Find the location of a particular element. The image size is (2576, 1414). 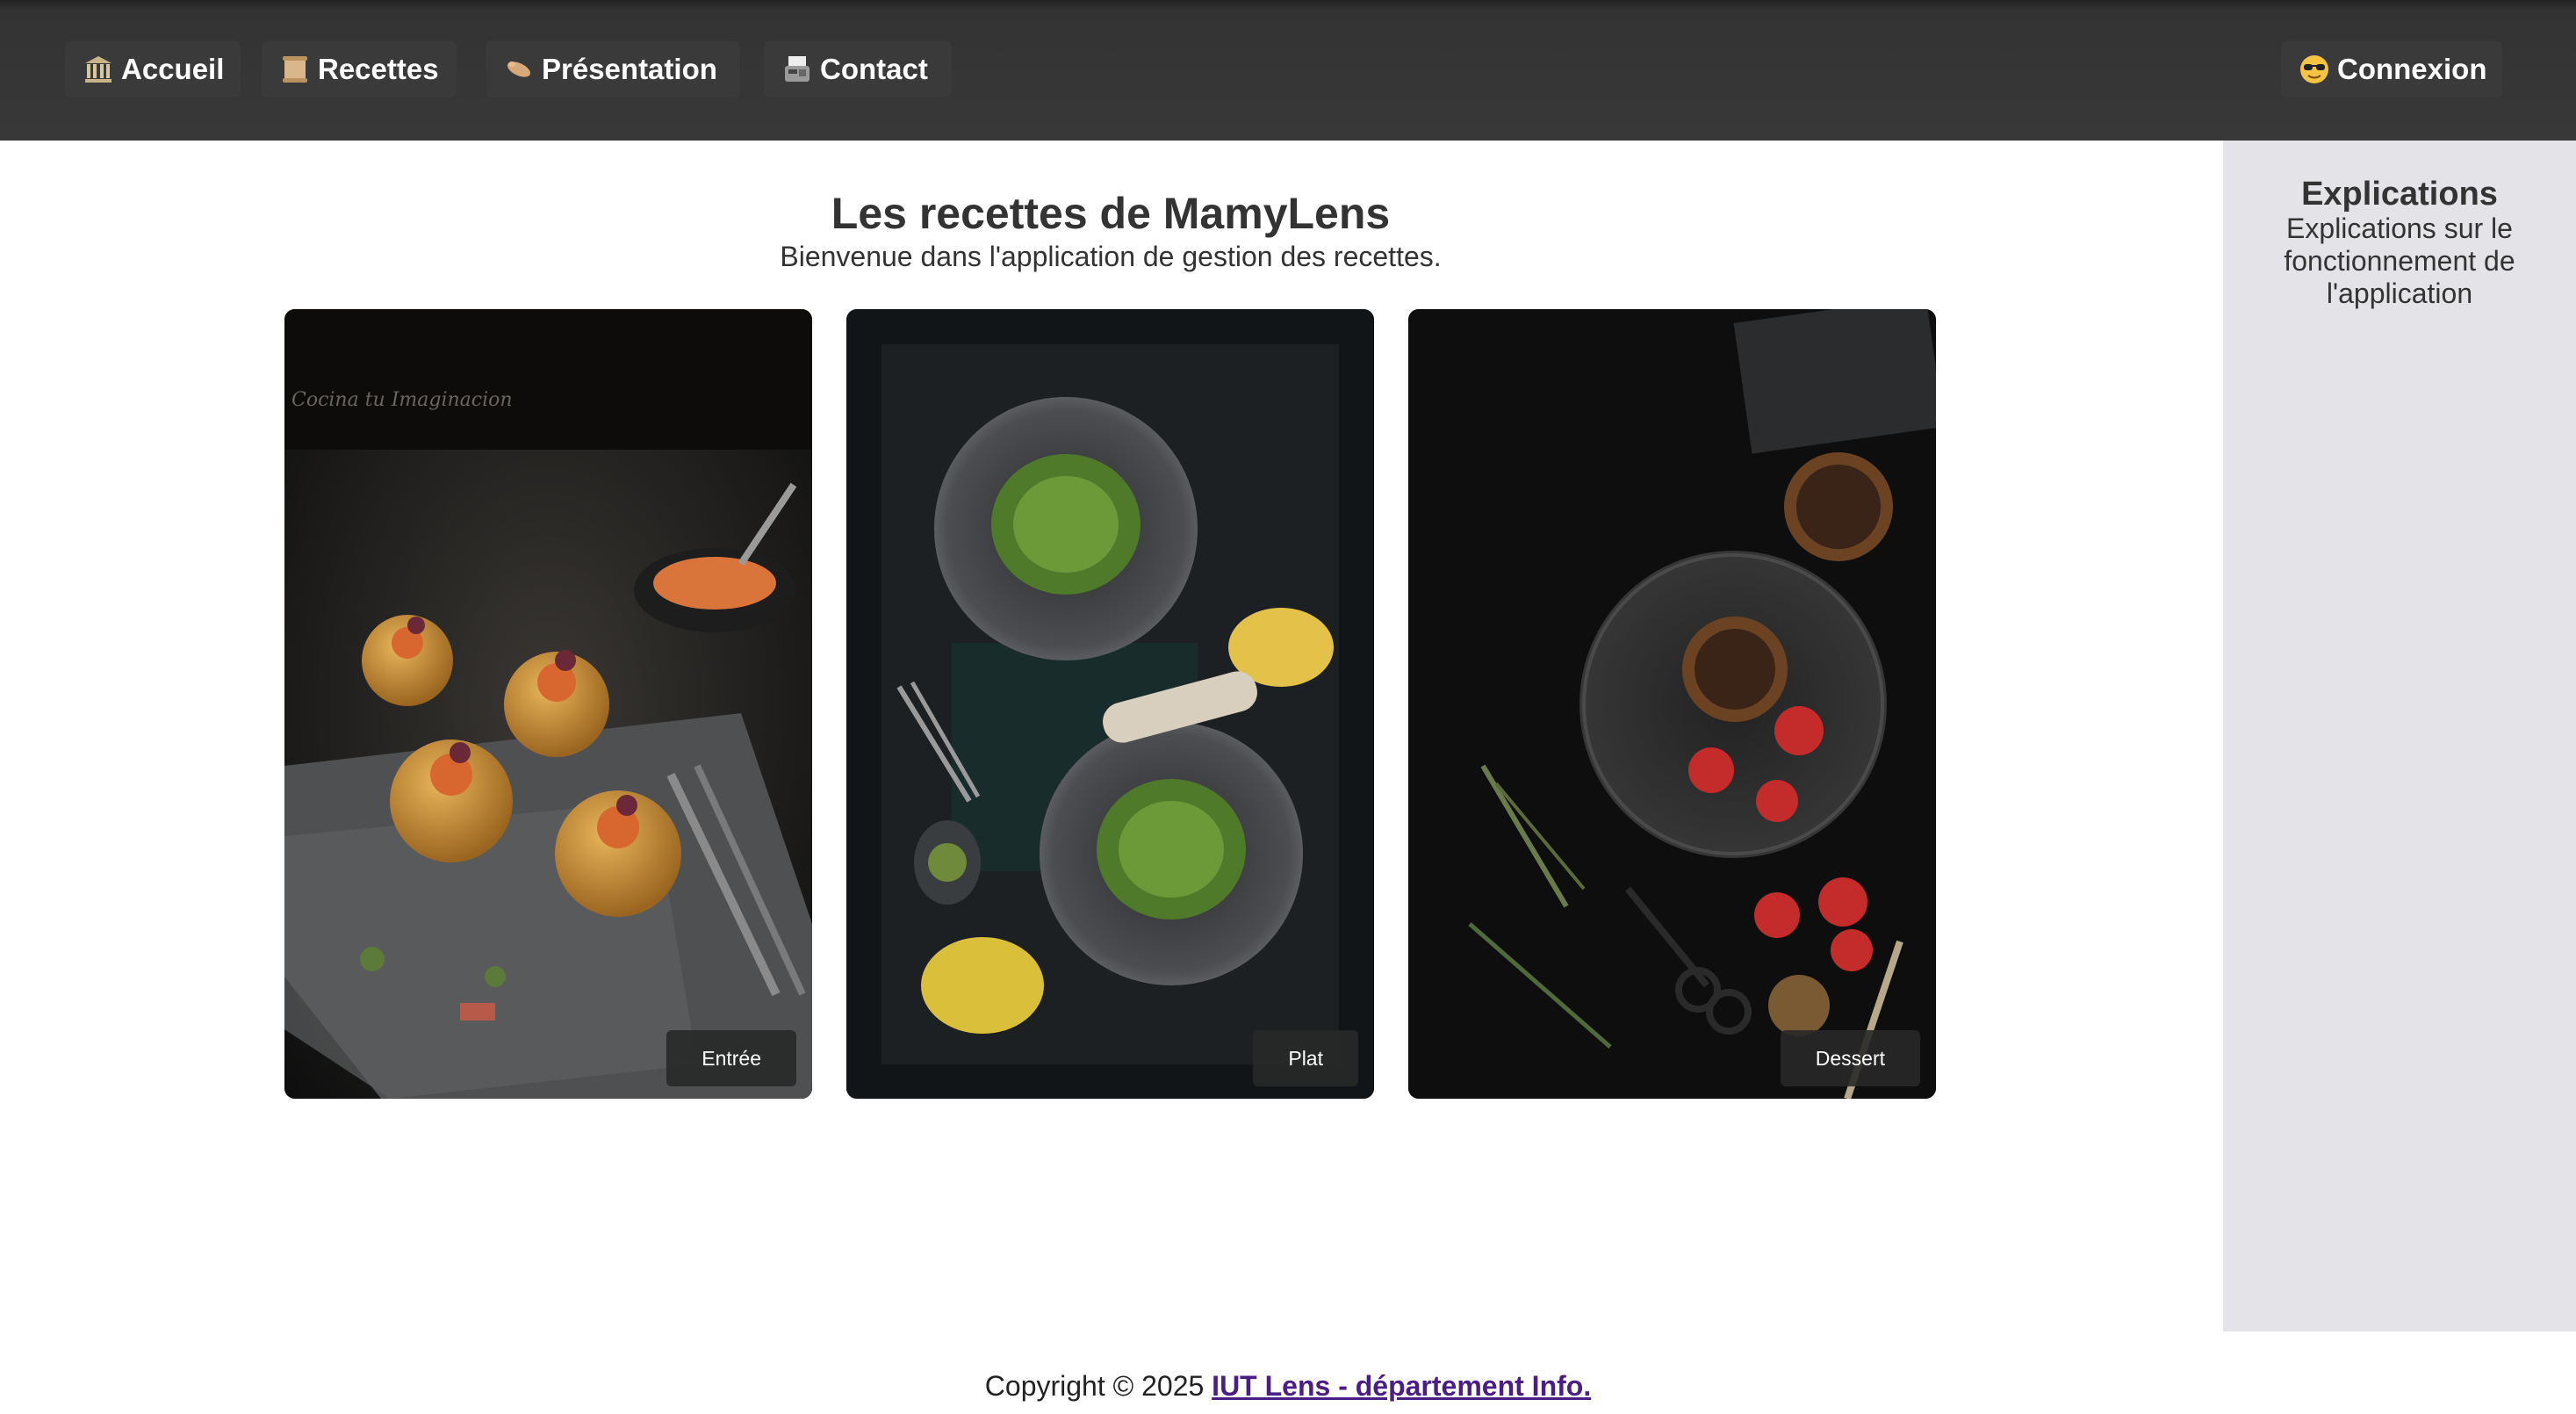

nav-home-button: Accueil is located at coordinates (153, 69).